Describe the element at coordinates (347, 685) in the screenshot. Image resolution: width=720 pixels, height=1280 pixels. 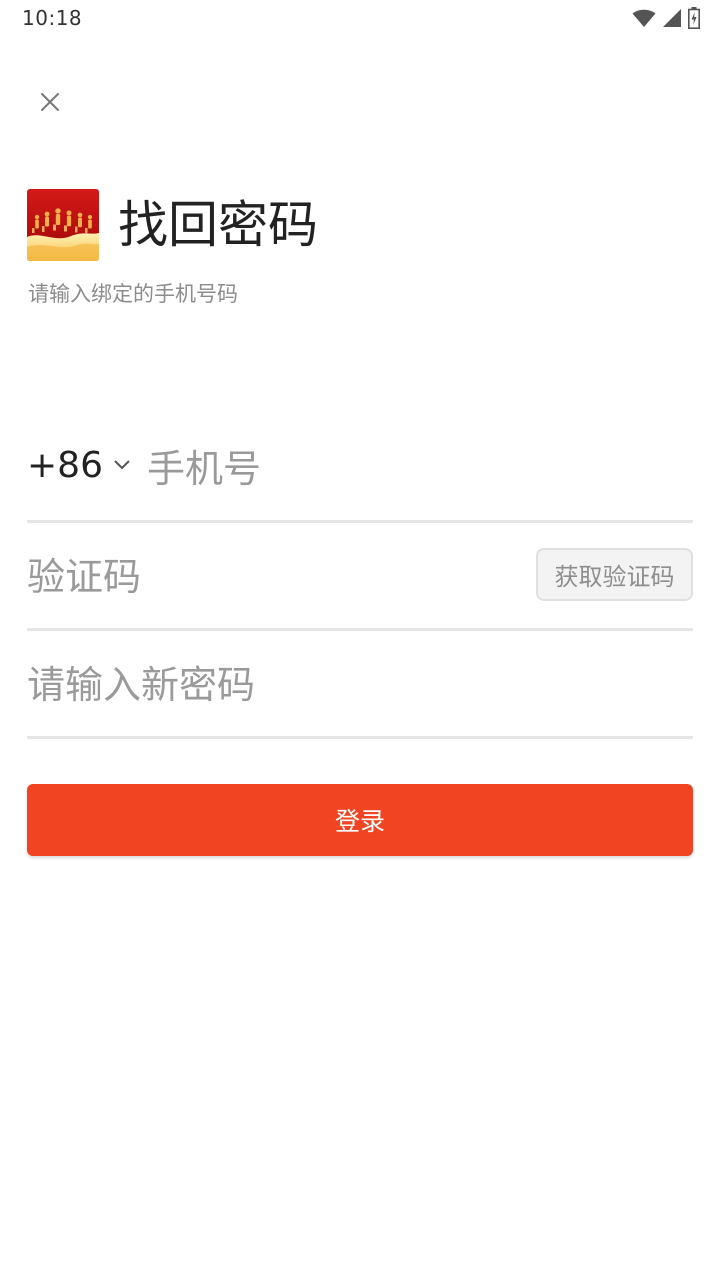
I see `new-password-input` at that location.